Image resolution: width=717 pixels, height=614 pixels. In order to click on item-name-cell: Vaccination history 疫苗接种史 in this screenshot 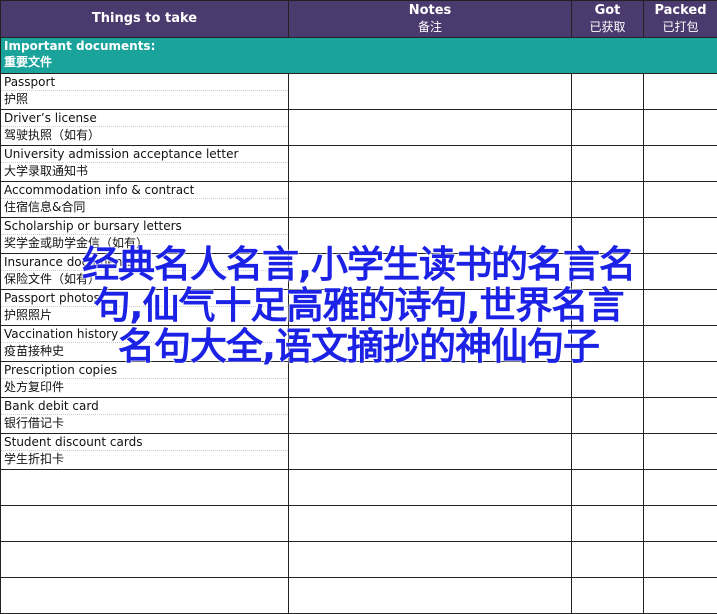, I will do `click(144, 343)`.